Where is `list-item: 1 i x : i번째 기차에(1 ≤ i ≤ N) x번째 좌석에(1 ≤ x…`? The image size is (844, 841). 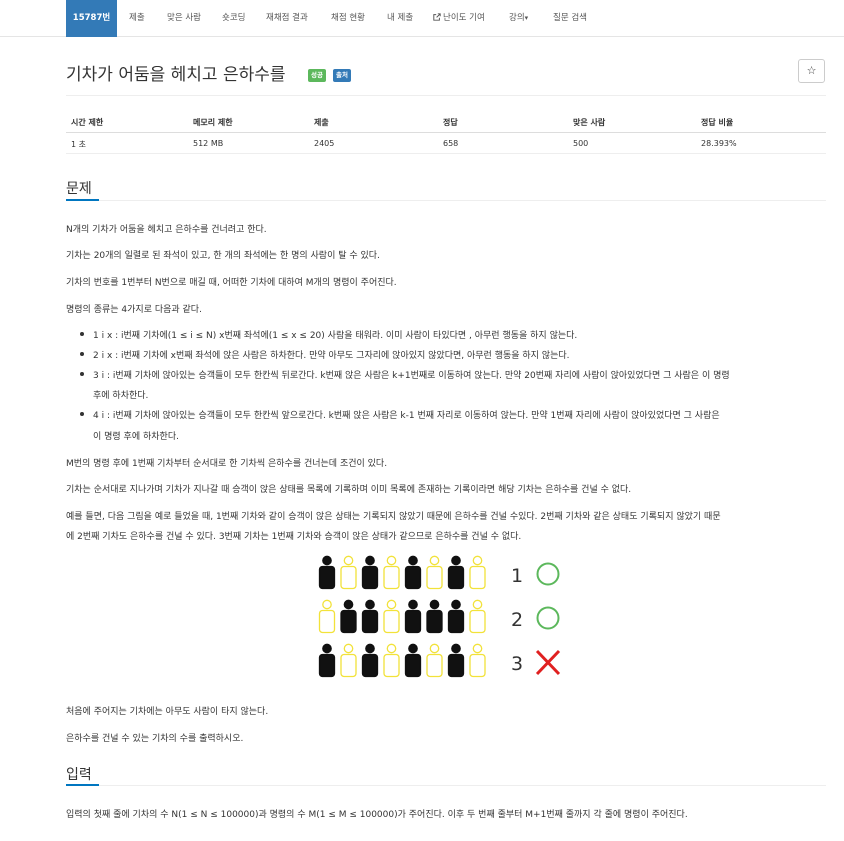
list-item: 1 i x : i번째 기차에(1 ≤ i ≤ N) x번째 좌석에(1 ≤ x… is located at coordinates (335, 336).